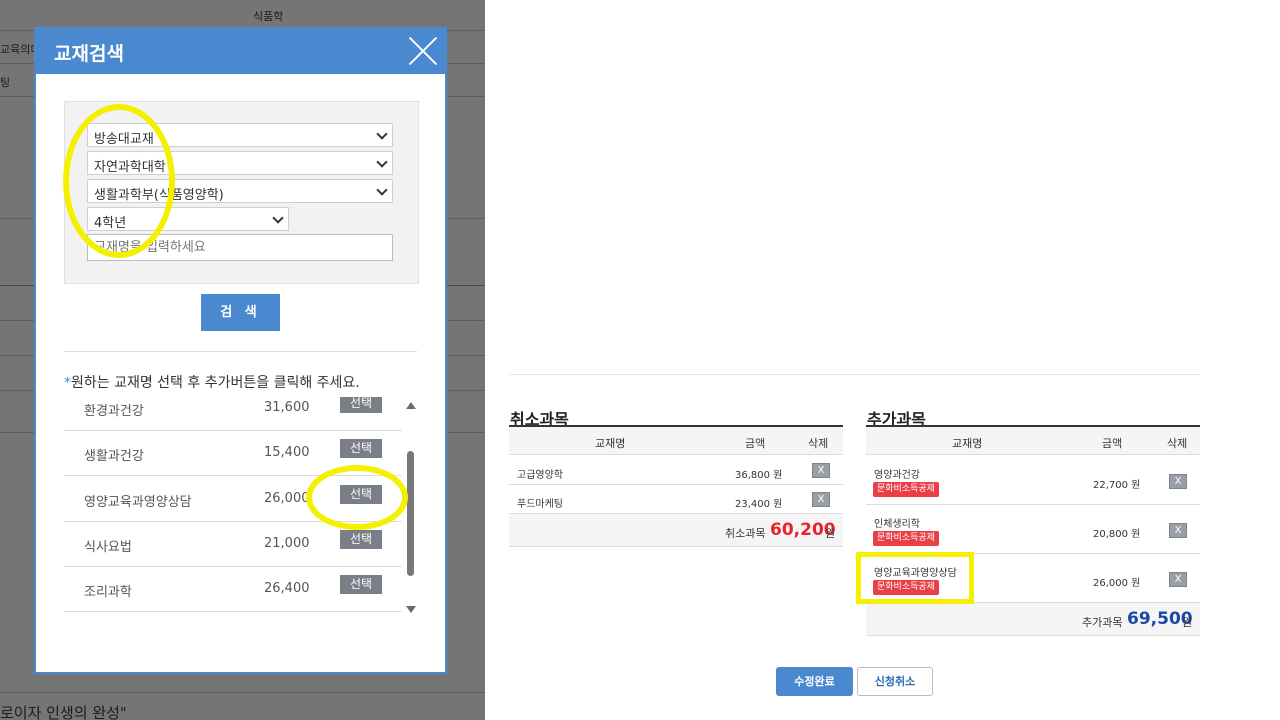 The image size is (1280, 720). Describe the element at coordinates (745, 533) in the screenshot. I see `total-label: 취소과목` at that location.